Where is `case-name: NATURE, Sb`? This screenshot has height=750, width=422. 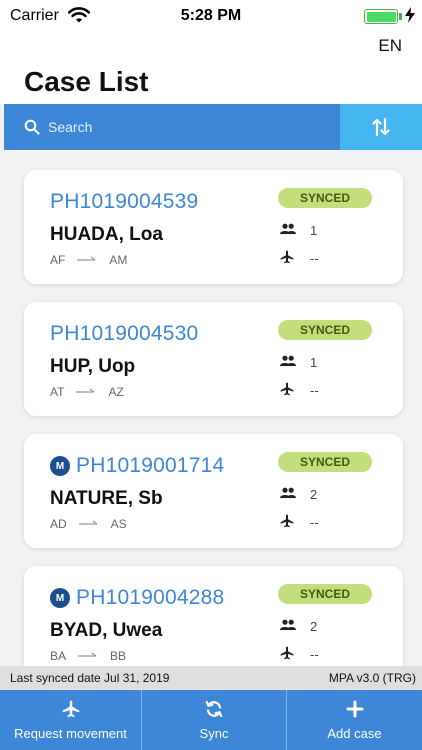 case-name: NATURE, Sb is located at coordinates (106, 498).